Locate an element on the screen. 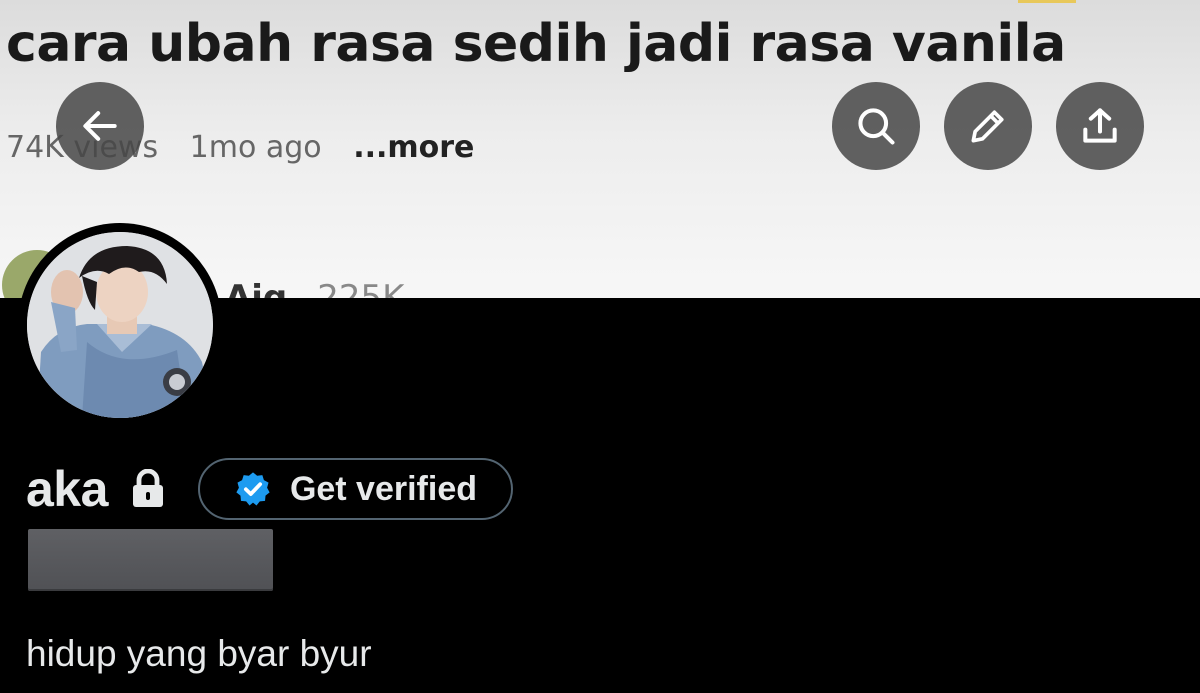  profile-name-row: aka Get verified is located at coordinates (270, 489).